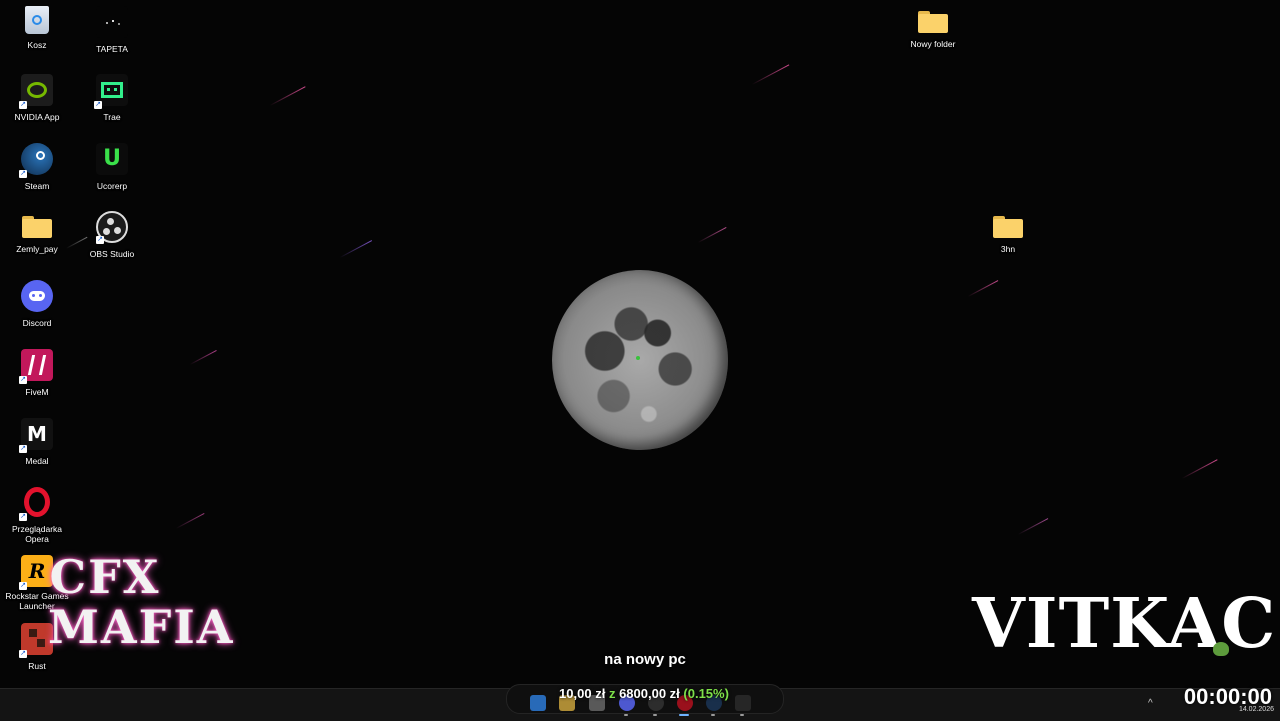 This screenshot has height=721, width=1280. Describe the element at coordinates (582, 693) in the screenshot. I see `donation-current: 10,00 zł` at that location.